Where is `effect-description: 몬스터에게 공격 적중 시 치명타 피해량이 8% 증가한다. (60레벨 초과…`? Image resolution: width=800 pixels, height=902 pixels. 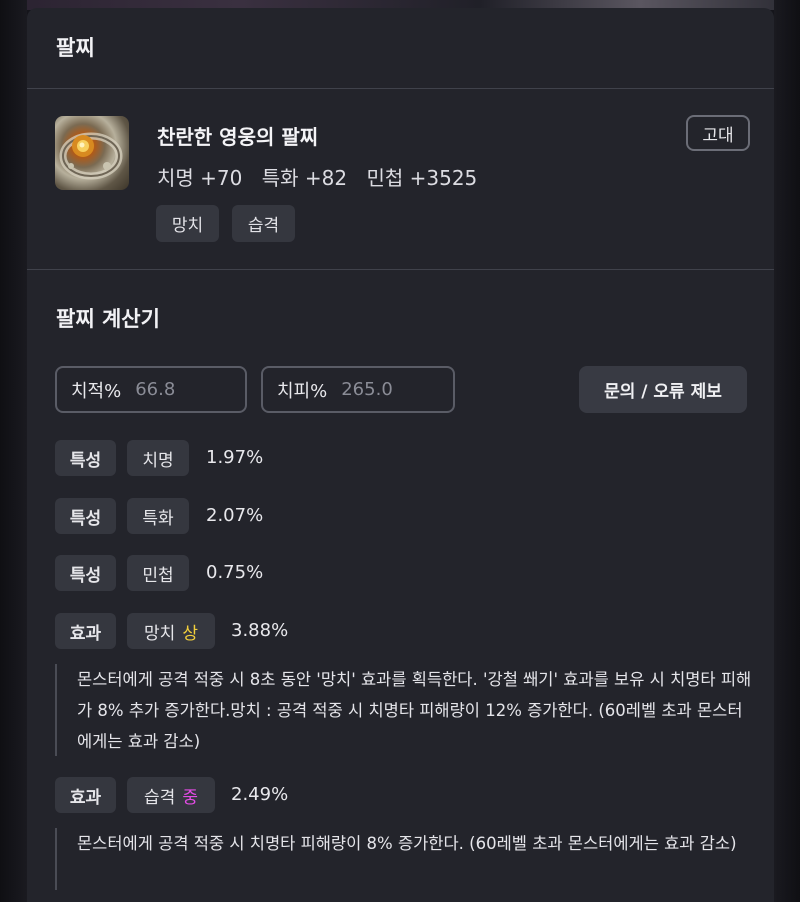 effect-description: 몬스터에게 공격 적중 시 치명타 피해량이 8% 증가한다. (60레벨 초과… is located at coordinates (405, 859).